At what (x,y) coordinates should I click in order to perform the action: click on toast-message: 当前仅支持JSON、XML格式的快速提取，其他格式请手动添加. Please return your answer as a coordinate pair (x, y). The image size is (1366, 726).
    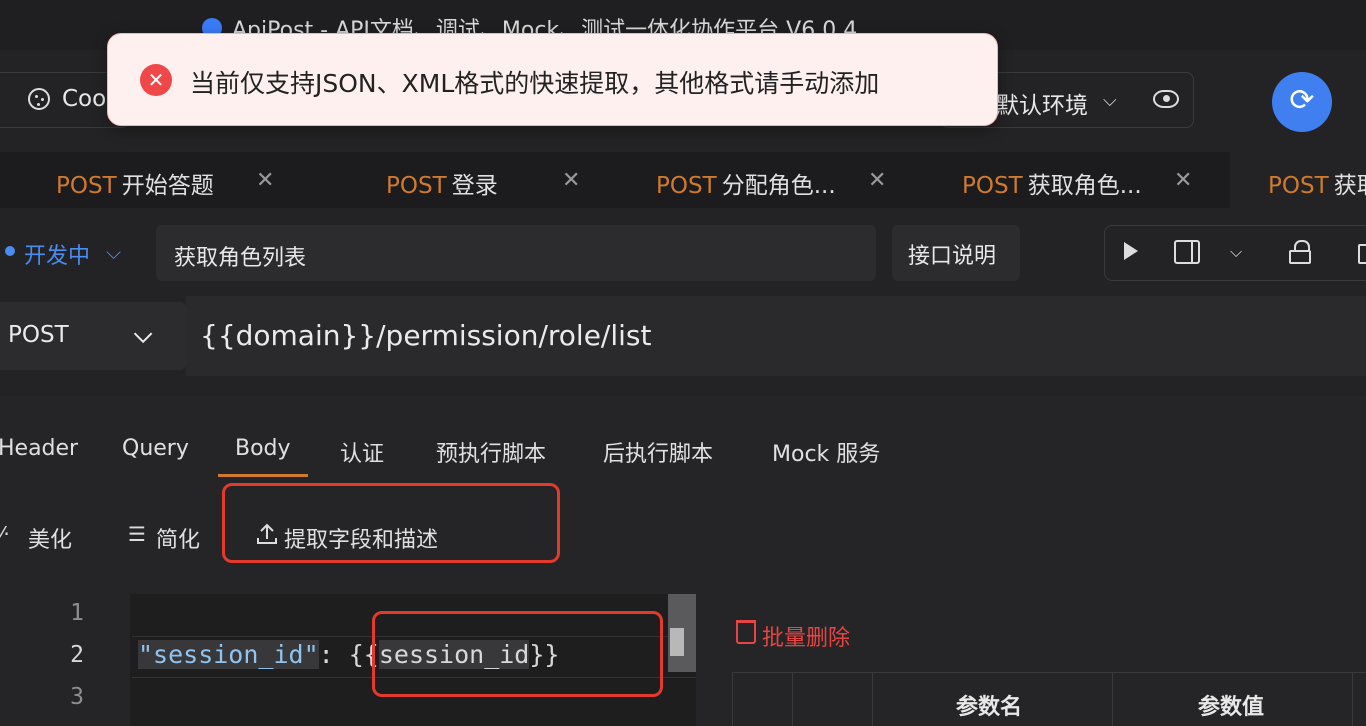
    Looking at the image, I should click on (535, 83).